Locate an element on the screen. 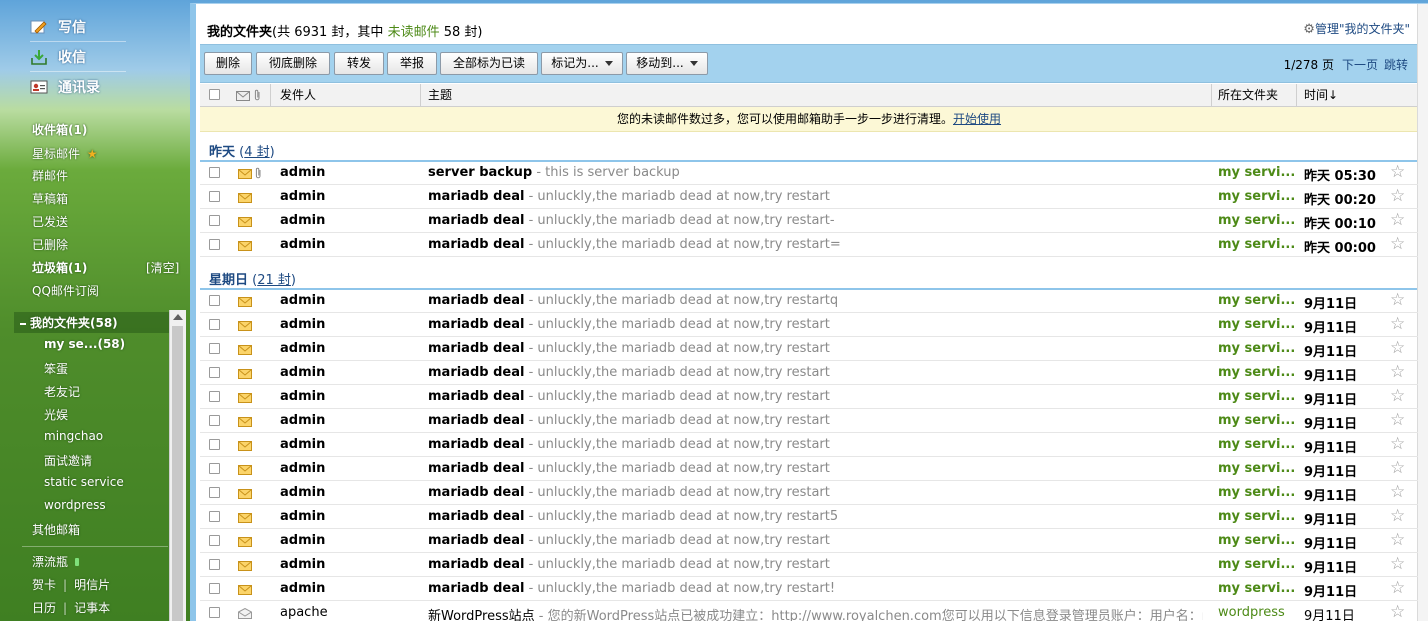  clean-junk-link: [清空] is located at coordinates (162, 267).